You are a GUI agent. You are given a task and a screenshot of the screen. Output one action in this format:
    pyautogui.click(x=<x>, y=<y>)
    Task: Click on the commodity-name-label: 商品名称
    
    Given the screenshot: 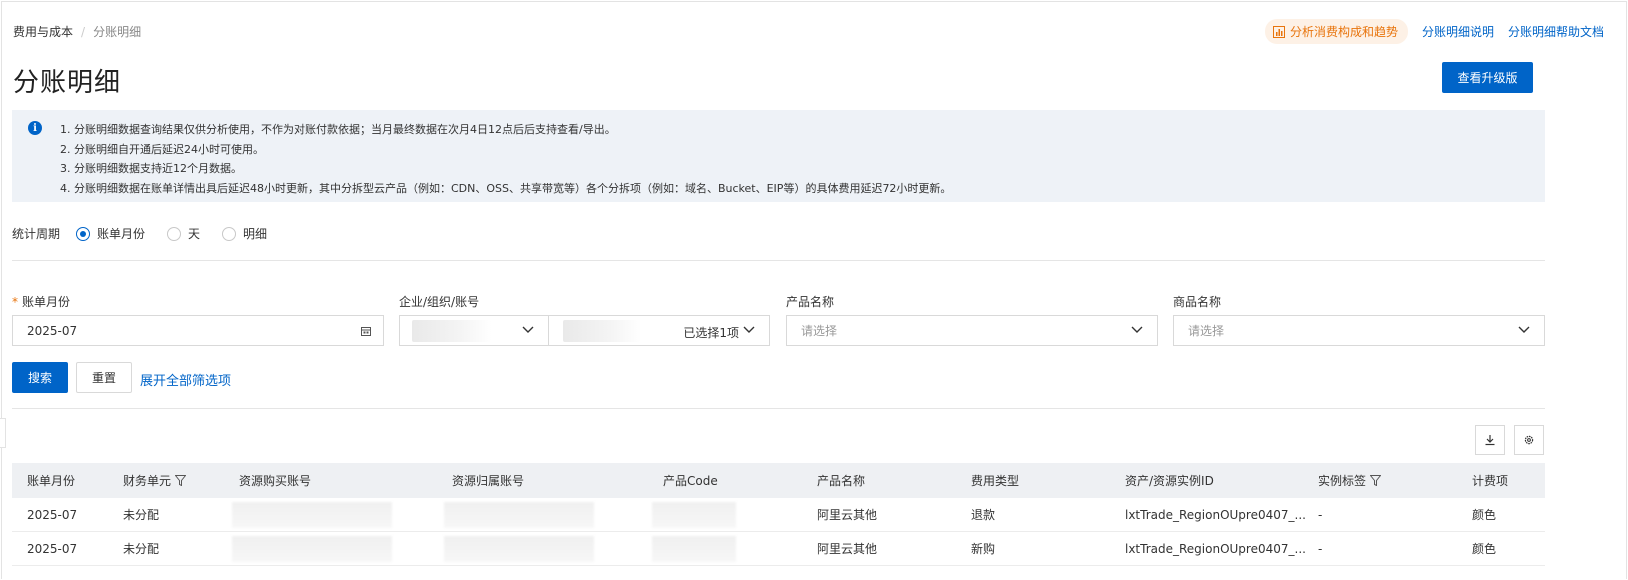 What is the action you would take?
    pyautogui.click(x=1197, y=302)
    